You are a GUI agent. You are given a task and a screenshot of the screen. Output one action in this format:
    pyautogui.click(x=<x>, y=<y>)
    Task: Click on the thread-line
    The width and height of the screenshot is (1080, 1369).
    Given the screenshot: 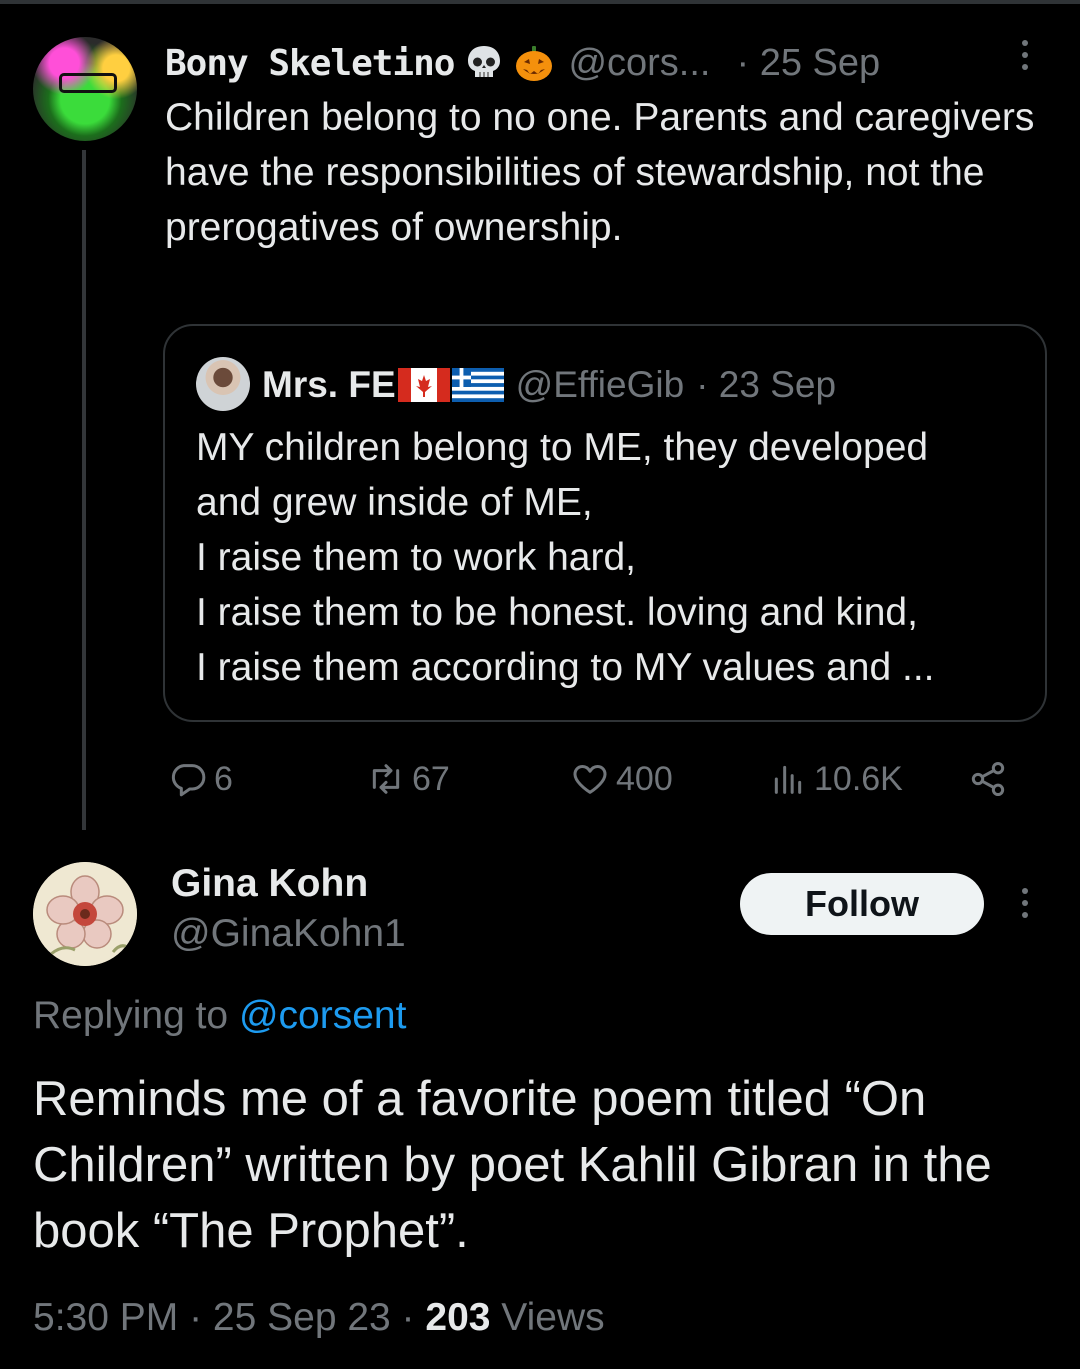 What is the action you would take?
    pyautogui.click(x=84, y=490)
    